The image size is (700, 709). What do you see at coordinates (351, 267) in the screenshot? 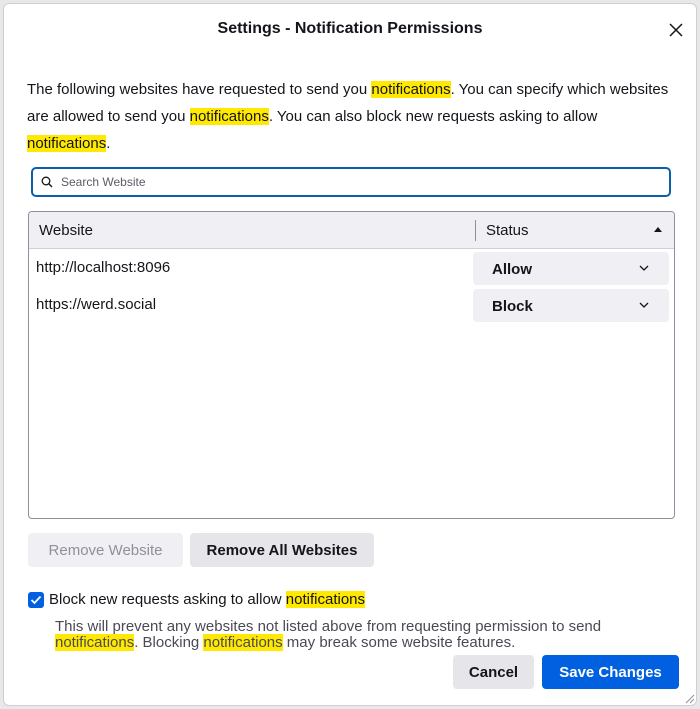
I see `table-row: http://localhost:8096 Allow` at bounding box center [351, 267].